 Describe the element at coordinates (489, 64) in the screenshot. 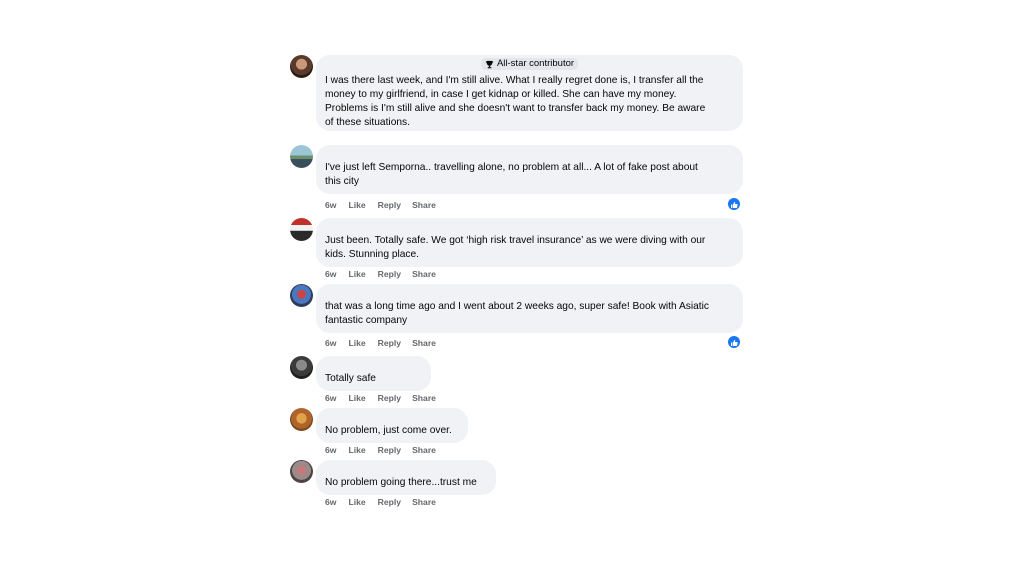

I see `trophy-icon` at that location.